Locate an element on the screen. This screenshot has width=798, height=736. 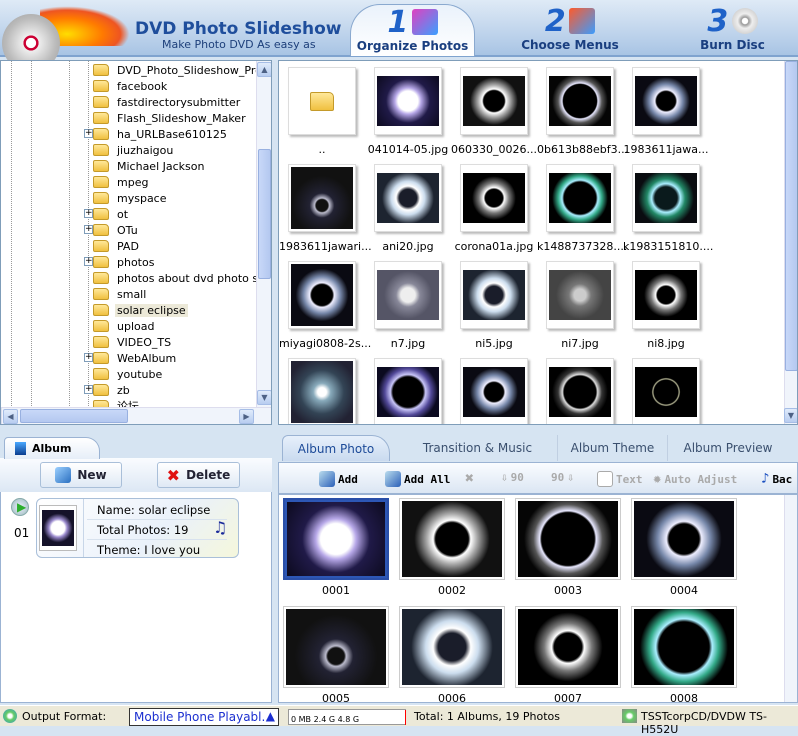
tab-album-theme: Album Theme is located at coordinates (613, 448).